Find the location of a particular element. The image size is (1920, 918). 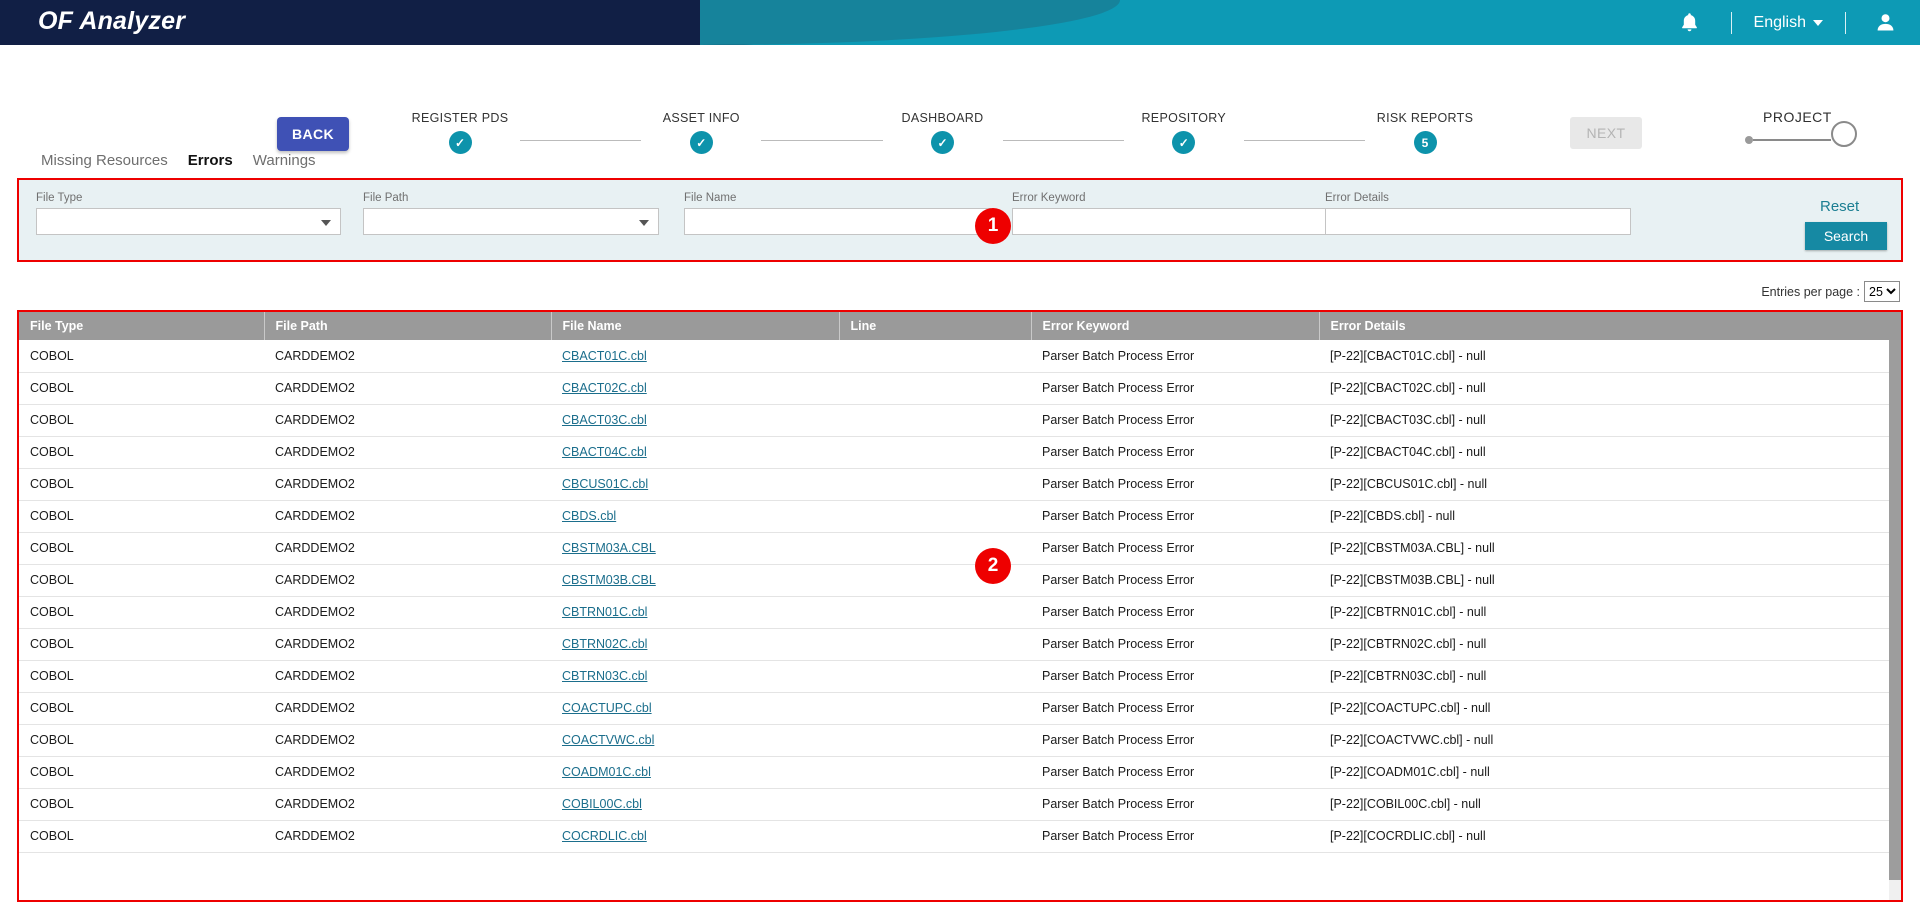

cell-file-name: COACTVWC.cbl is located at coordinates (695, 740).